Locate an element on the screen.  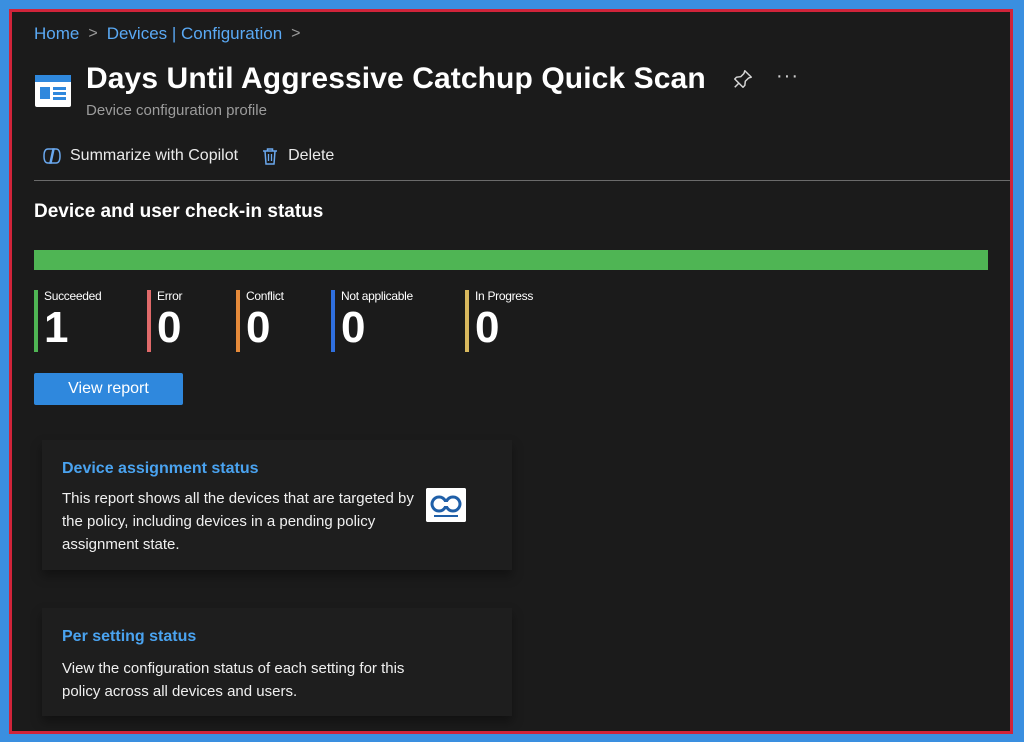
toolbar: Summarize with Copilot Delete is located at coordinates (199, 156).